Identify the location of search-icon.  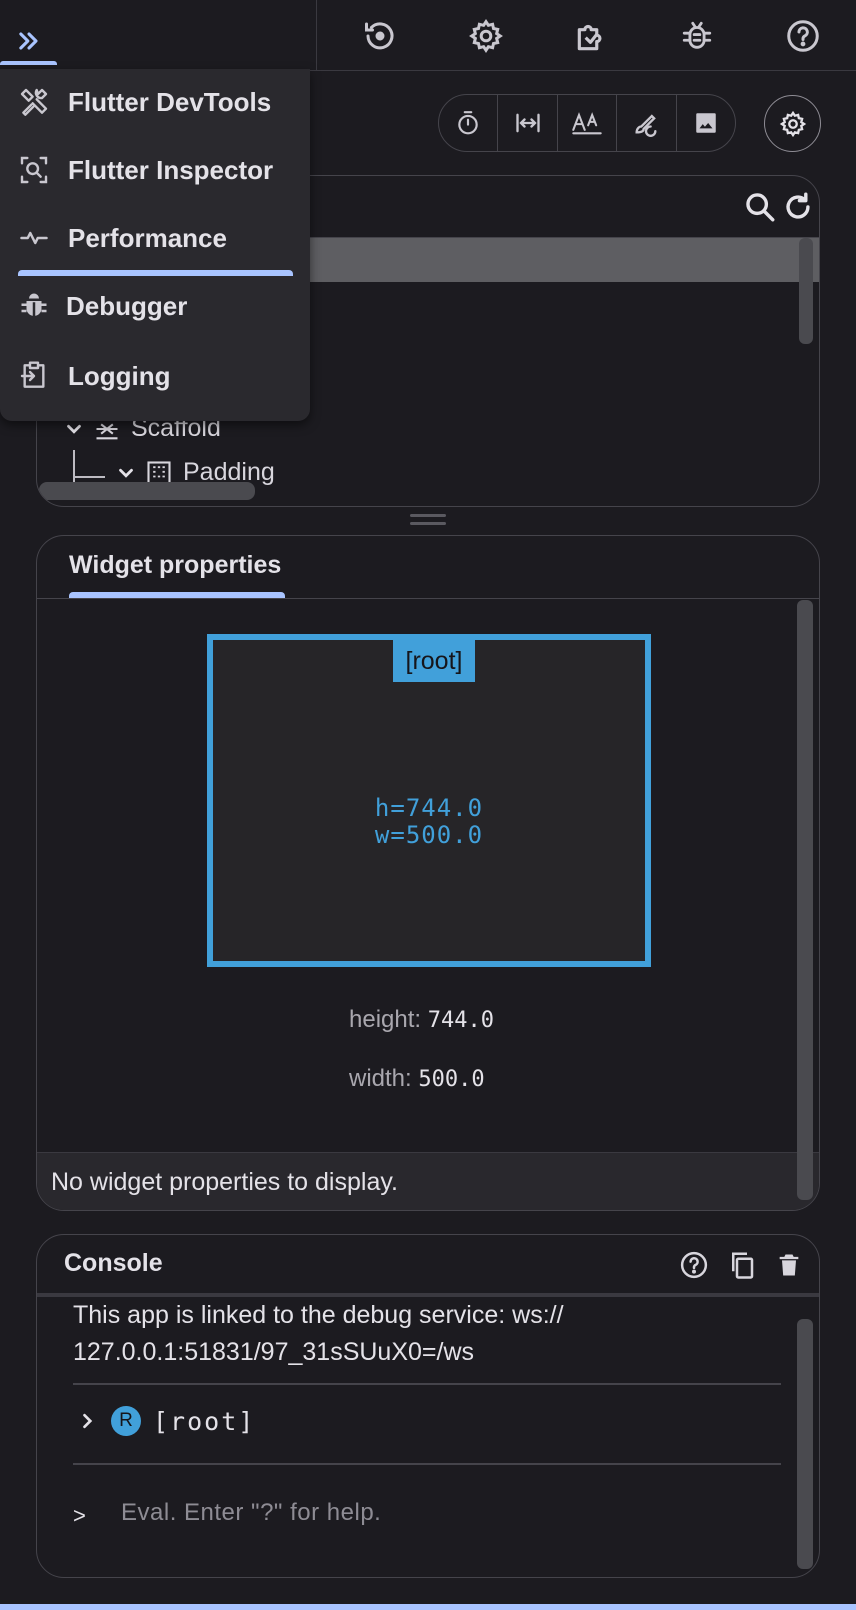
(760, 207).